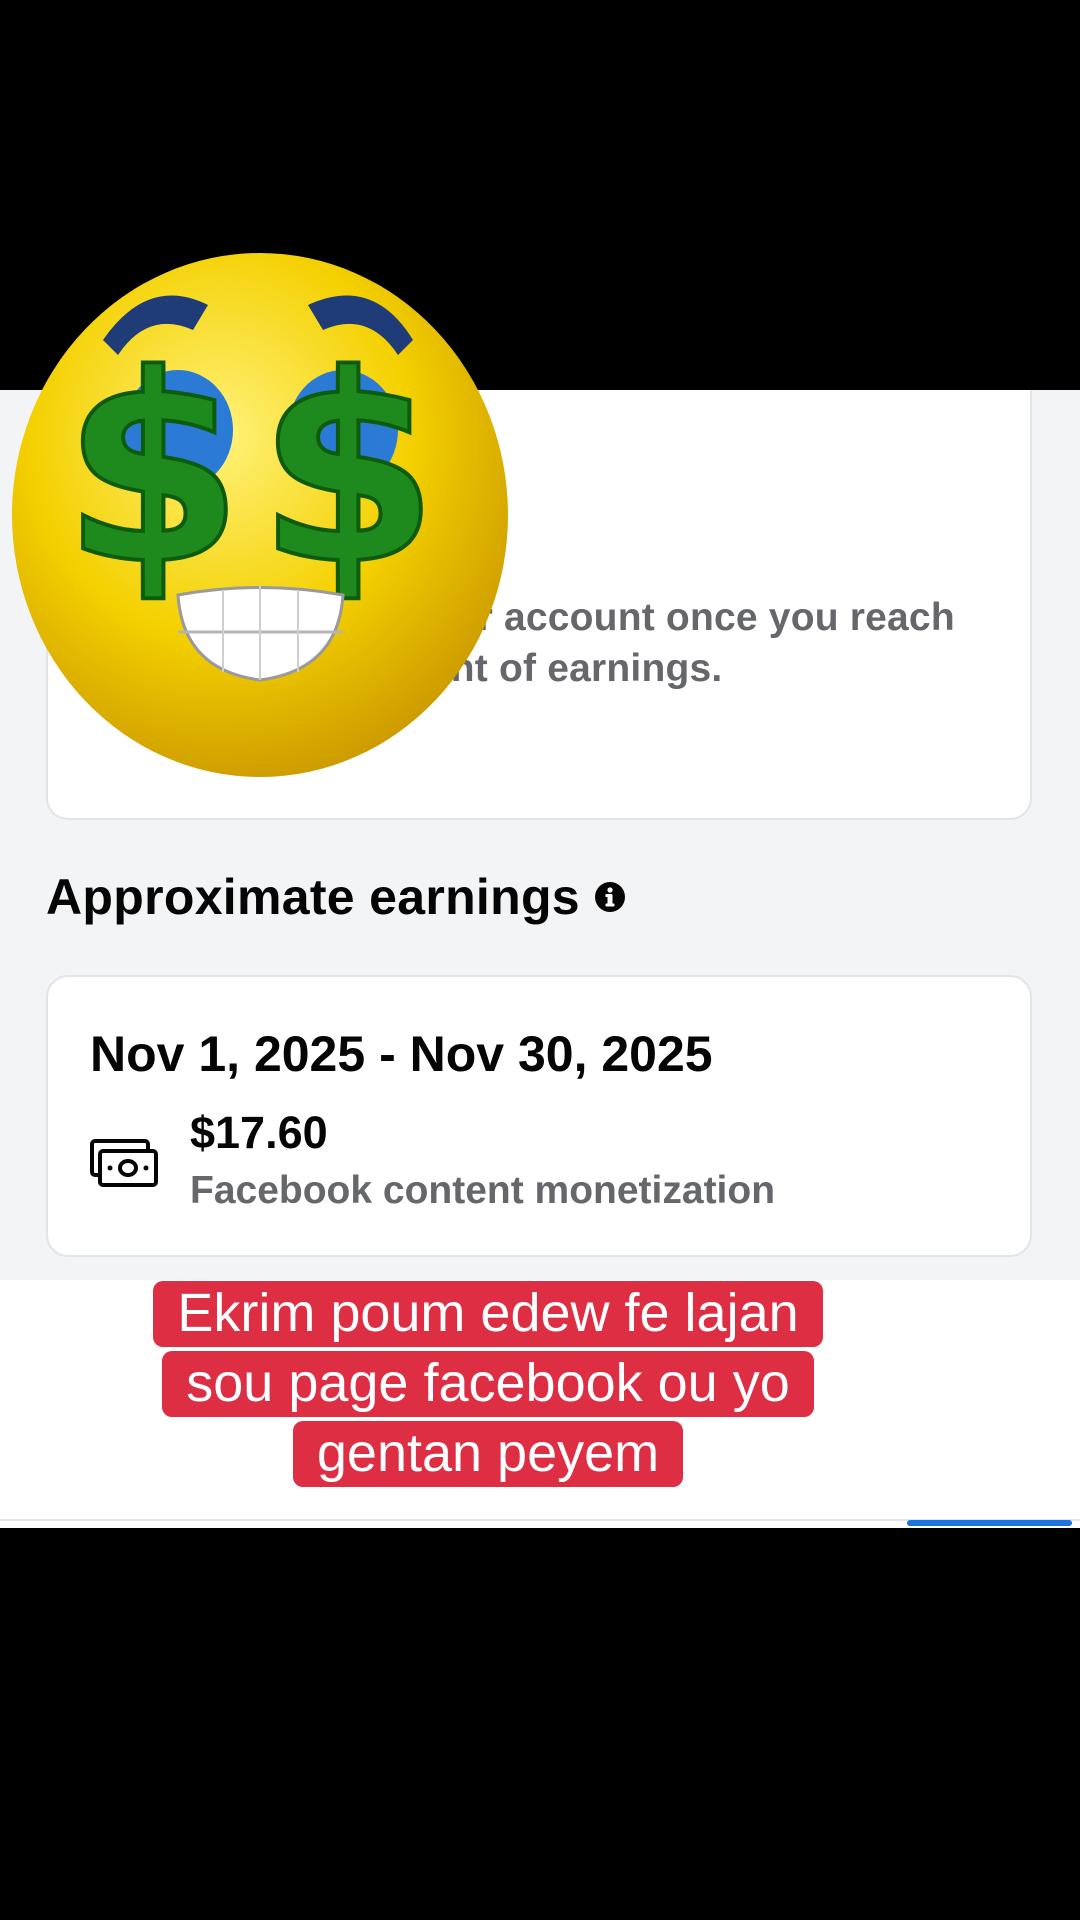  I want to click on active-tab-indicator, so click(989, 1523).